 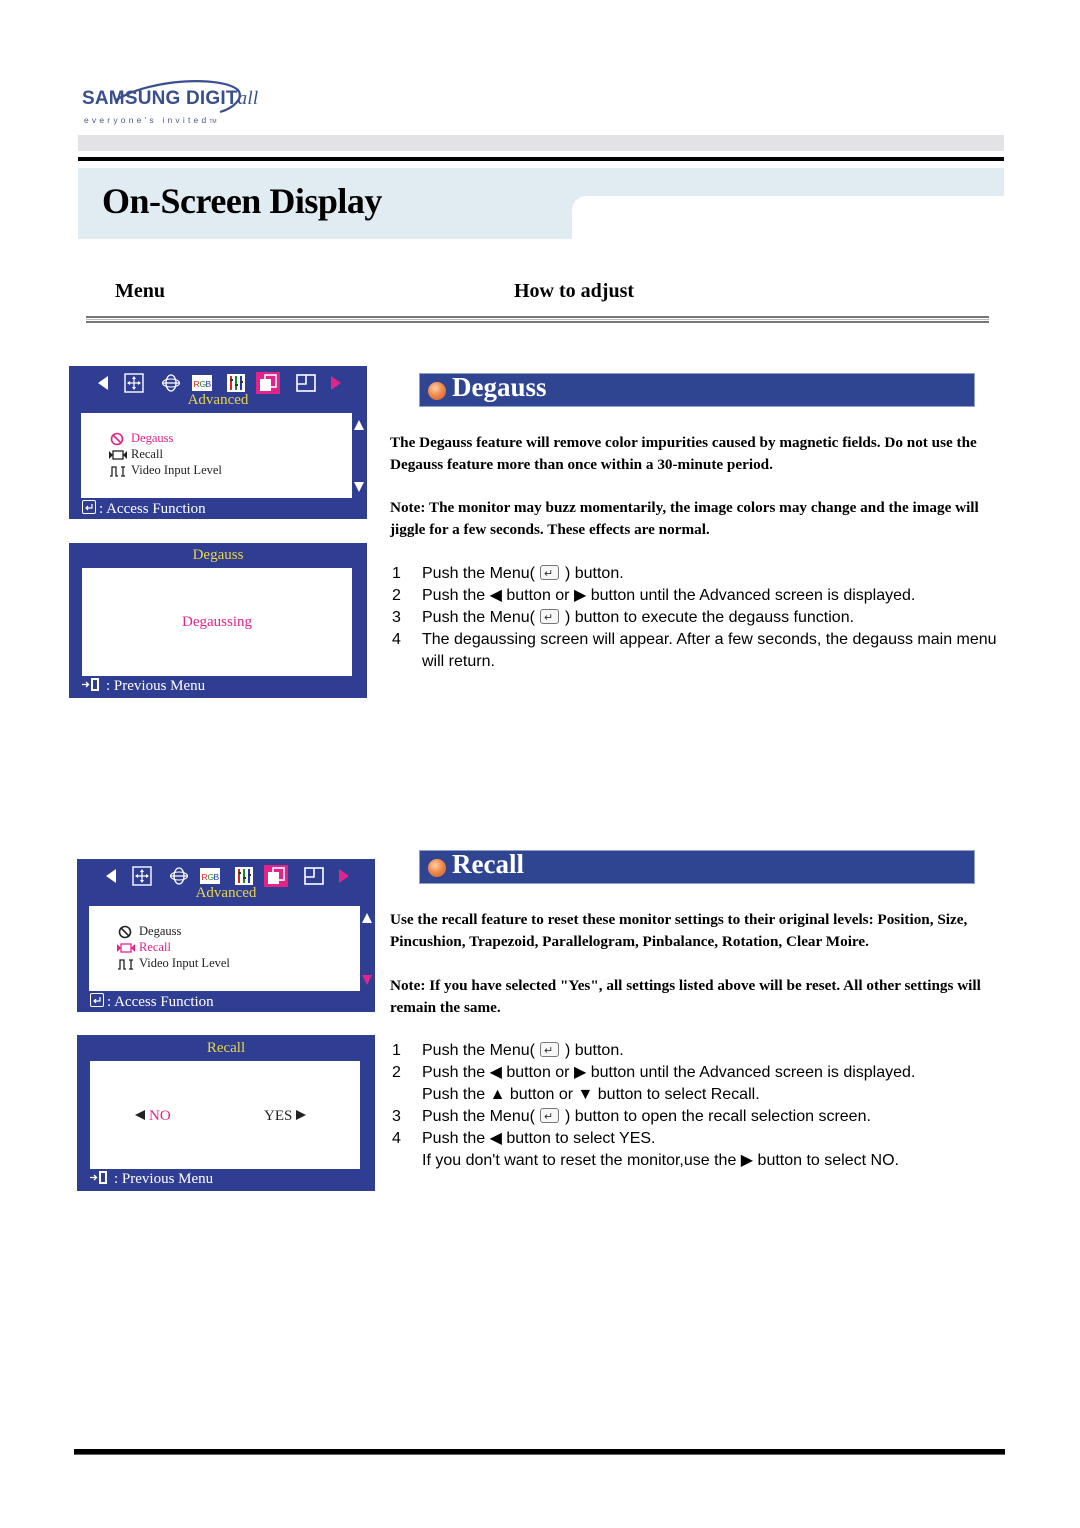 I want to click on samsung-logo: SAMSUNG DIGITall everyone's invitedTM, so click(x=170, y=105).